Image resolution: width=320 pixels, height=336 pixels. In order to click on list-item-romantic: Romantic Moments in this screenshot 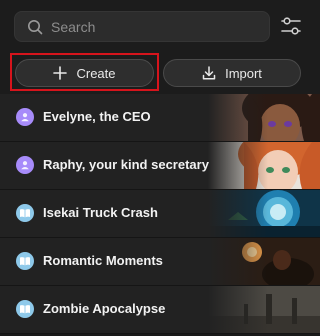, I will do `click(160, 262)`.